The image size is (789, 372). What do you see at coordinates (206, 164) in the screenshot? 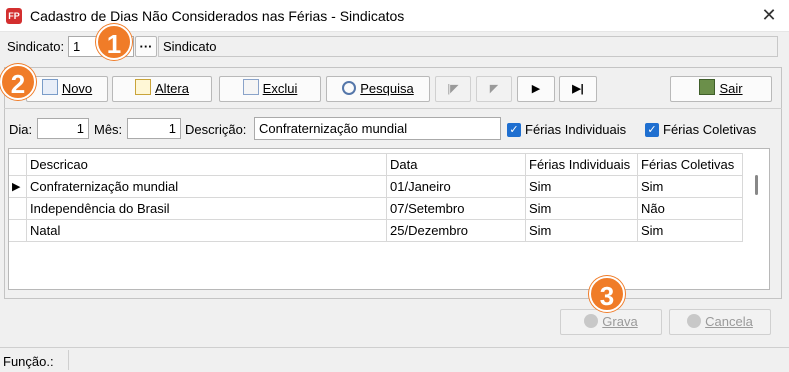
I see `column-header: Descricao` at bounding box center [206, 164].